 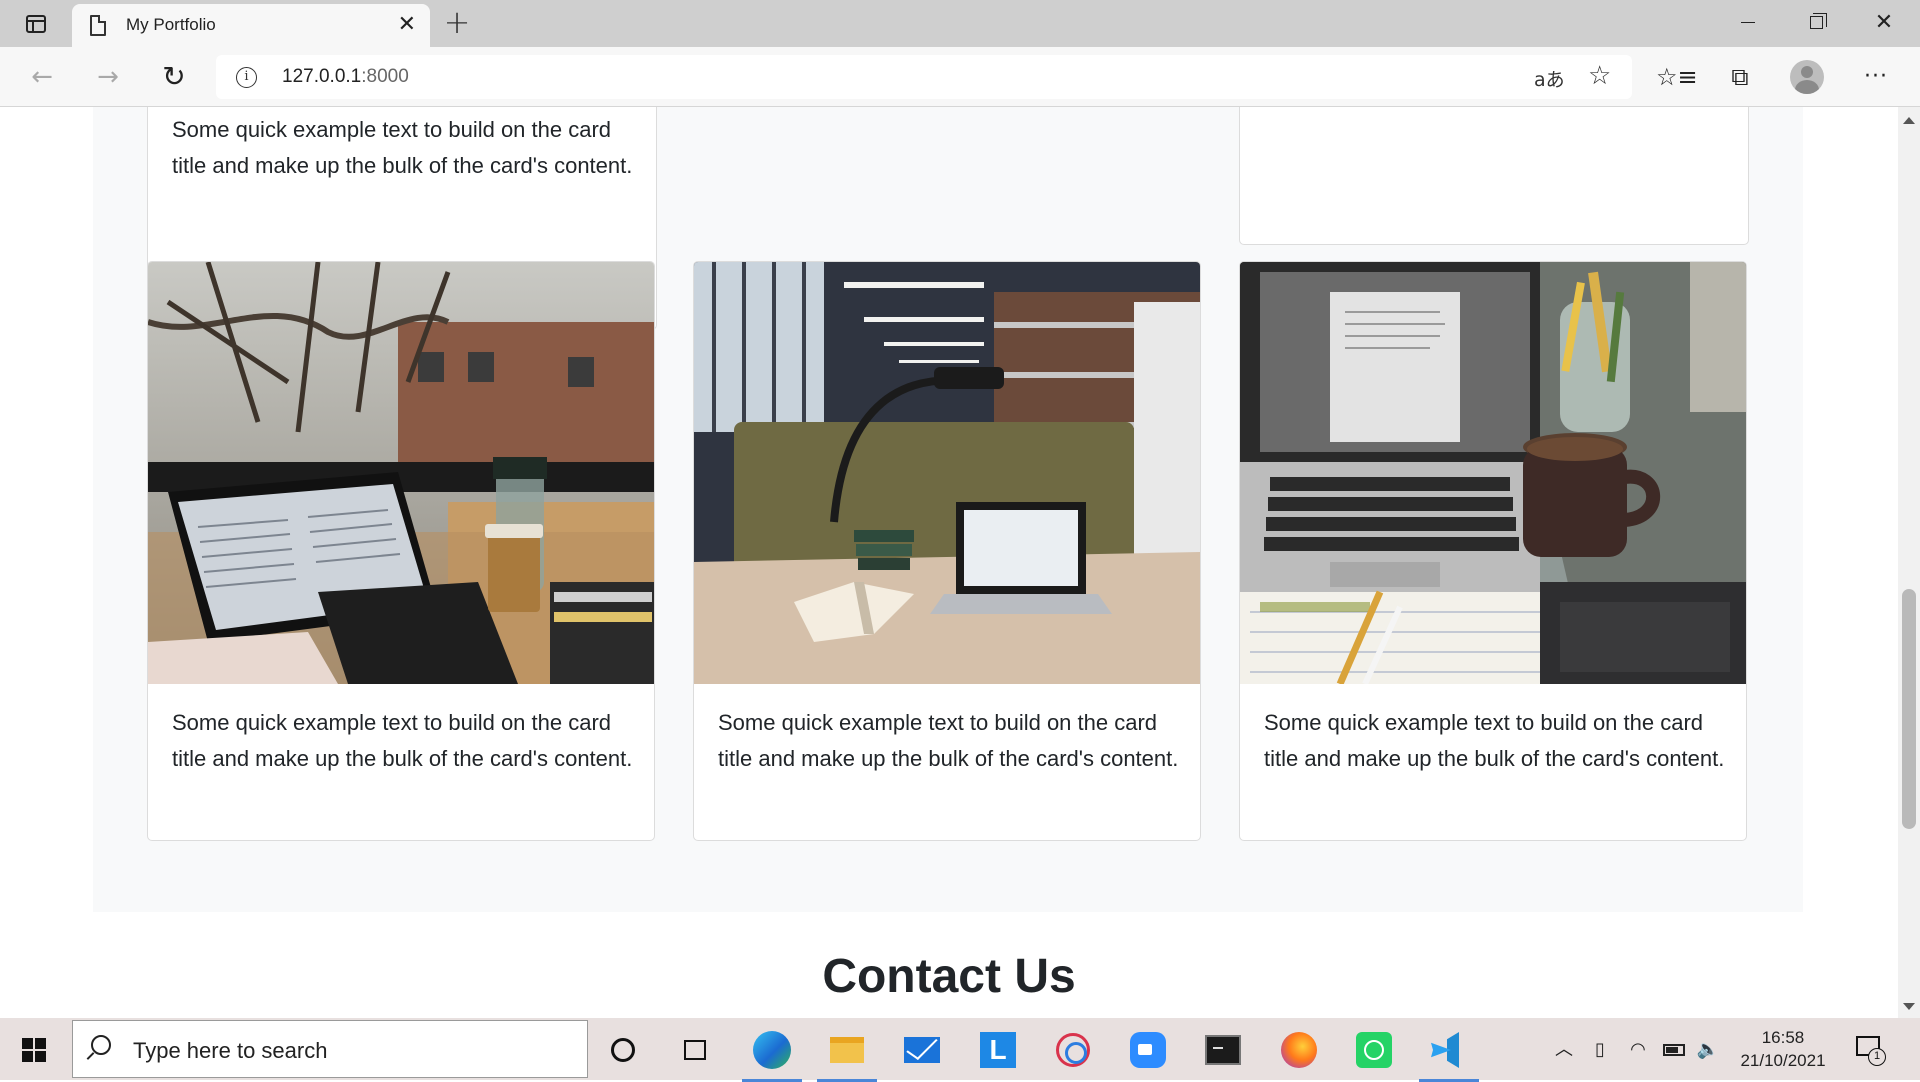 I want to click on new-tab-button: +, so click(x=457, y=22).